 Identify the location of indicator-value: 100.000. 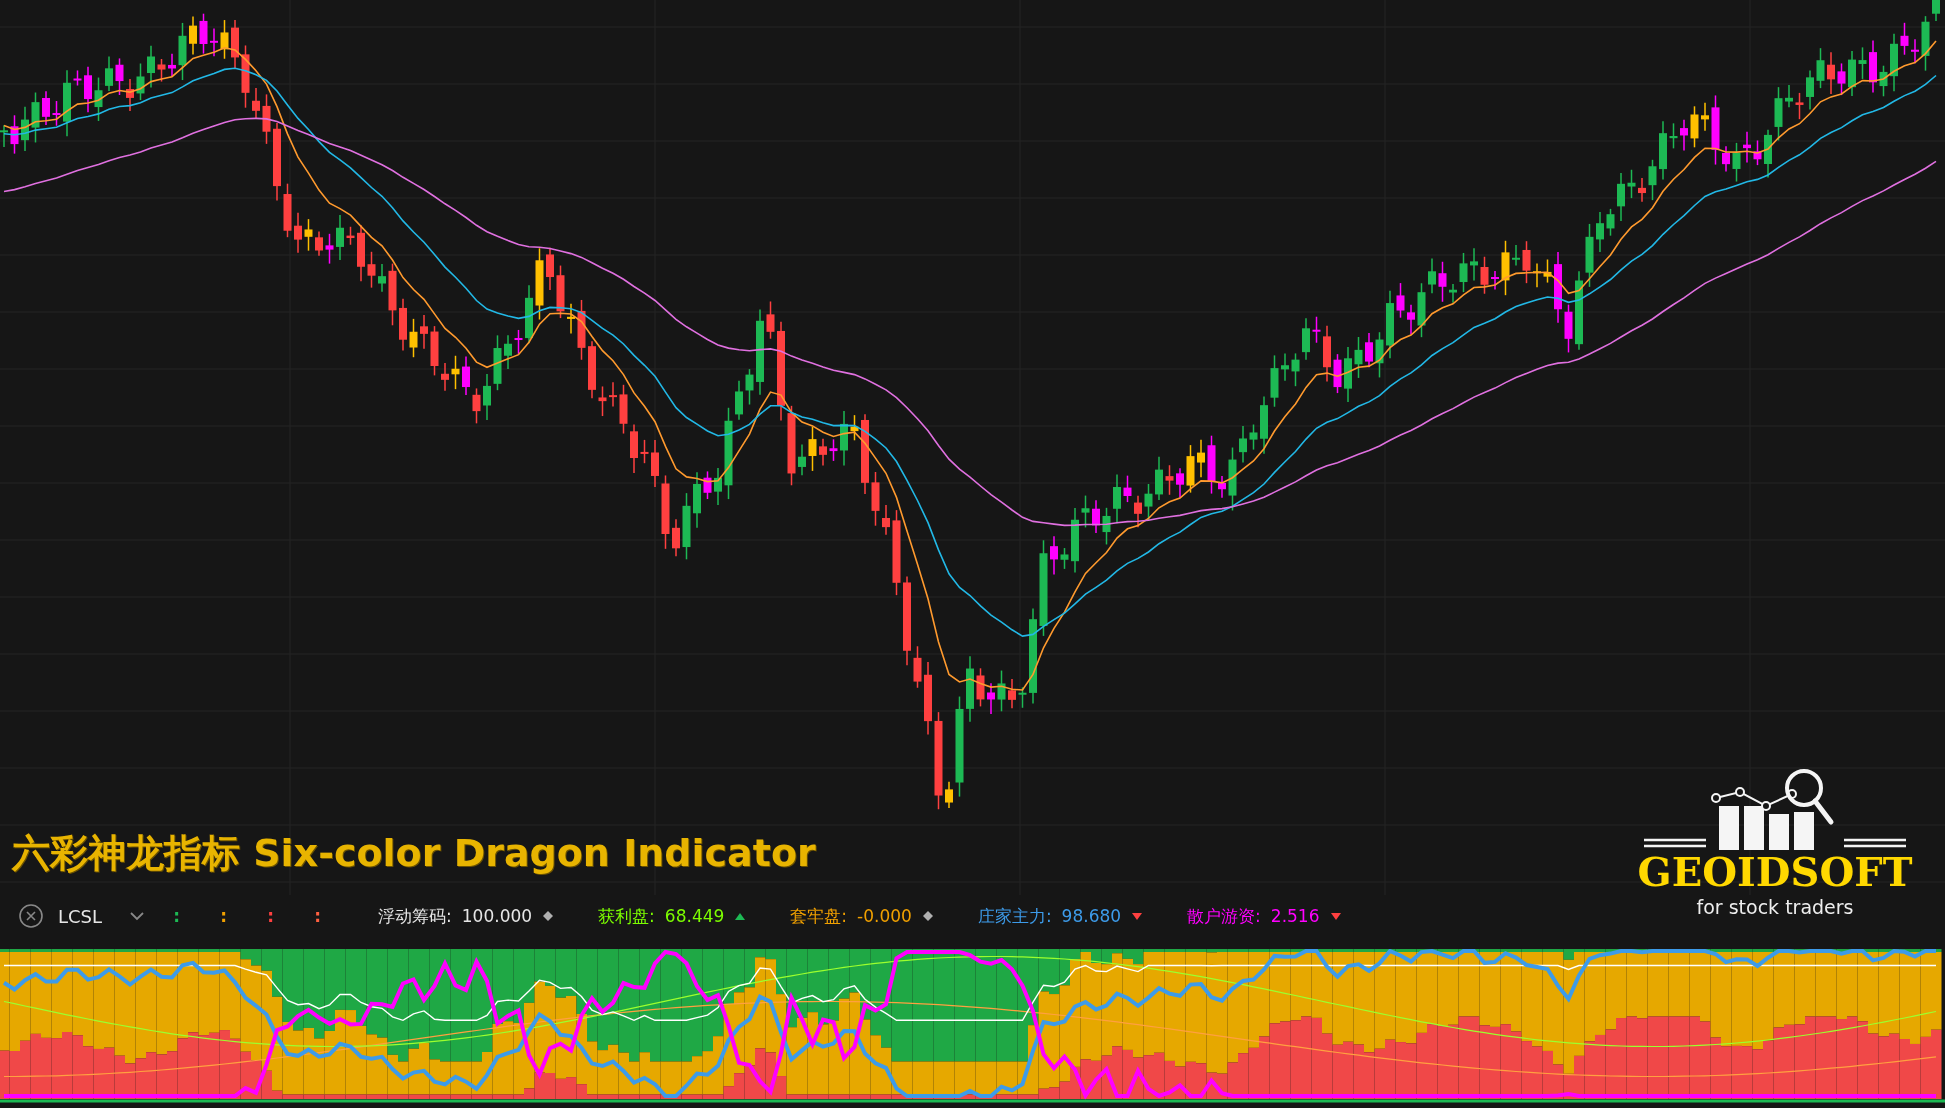
(497, 916).